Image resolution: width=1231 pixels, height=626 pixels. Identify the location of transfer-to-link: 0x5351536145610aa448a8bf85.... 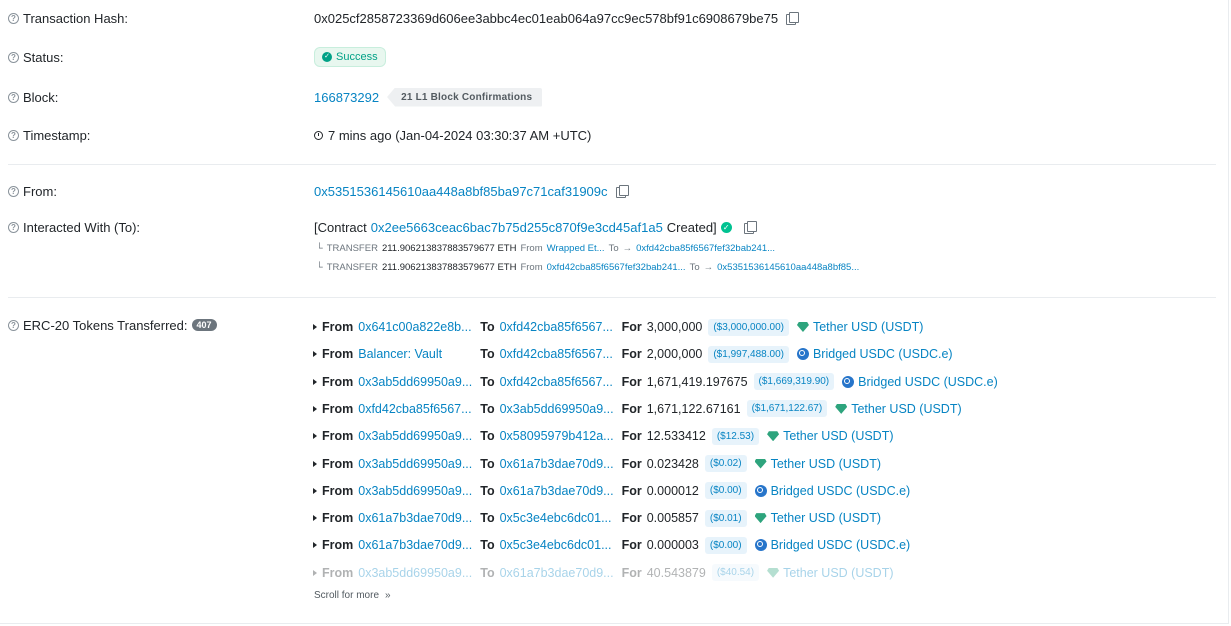
(788, 267).